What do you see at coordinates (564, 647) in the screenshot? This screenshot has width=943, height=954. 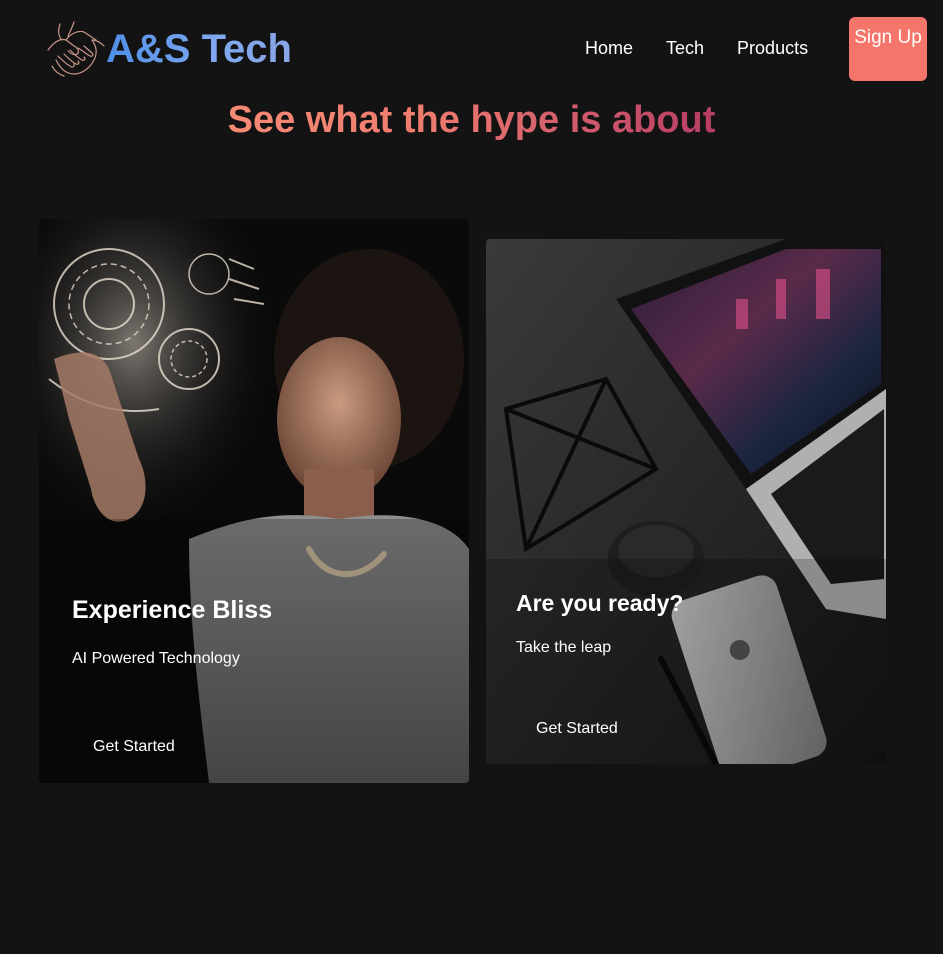 I see `card-subtitle: Take the leap` at bounding box center [564, 647].